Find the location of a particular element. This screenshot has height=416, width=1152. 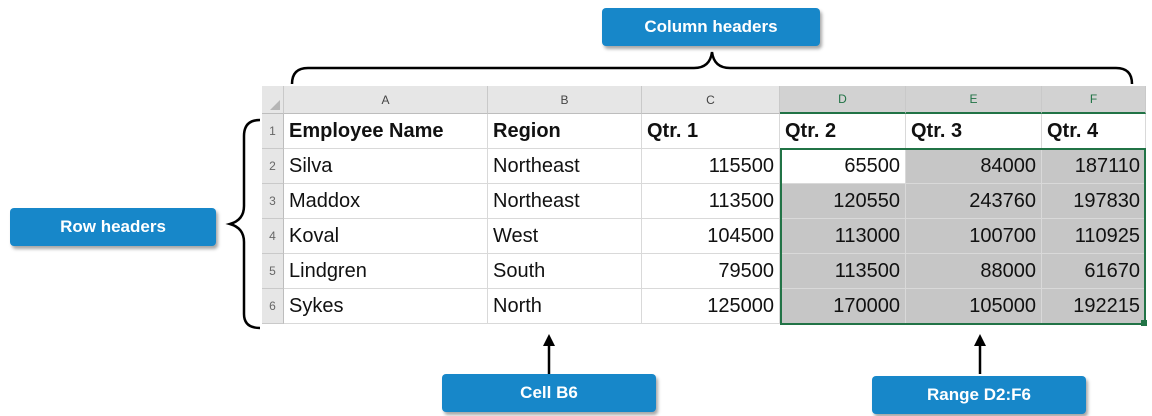

cell-a4: Koval is located at coordinates (386, 236).